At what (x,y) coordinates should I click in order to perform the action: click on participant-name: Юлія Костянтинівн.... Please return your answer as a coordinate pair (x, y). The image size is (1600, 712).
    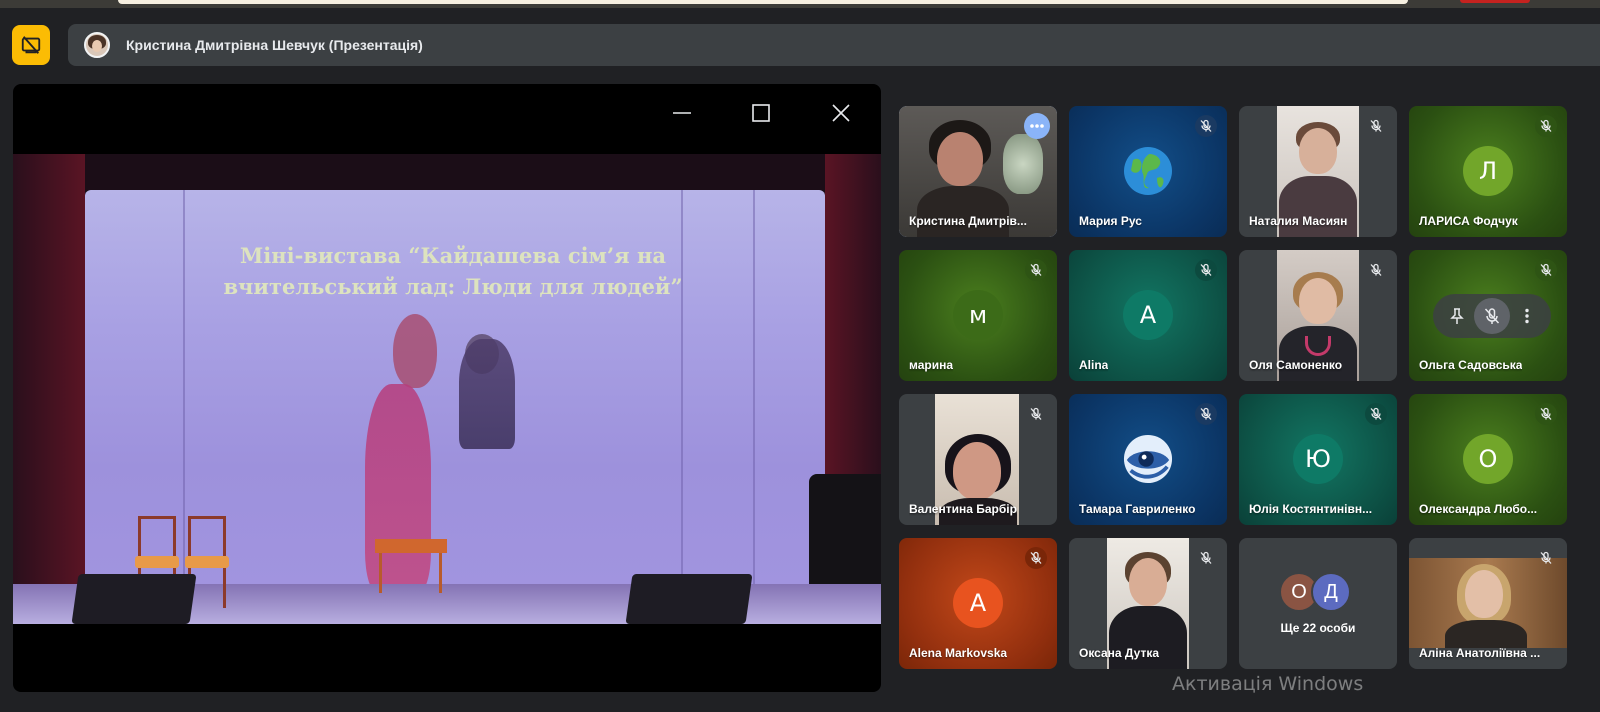
    Looking at the image, I should click on (1311, 509).